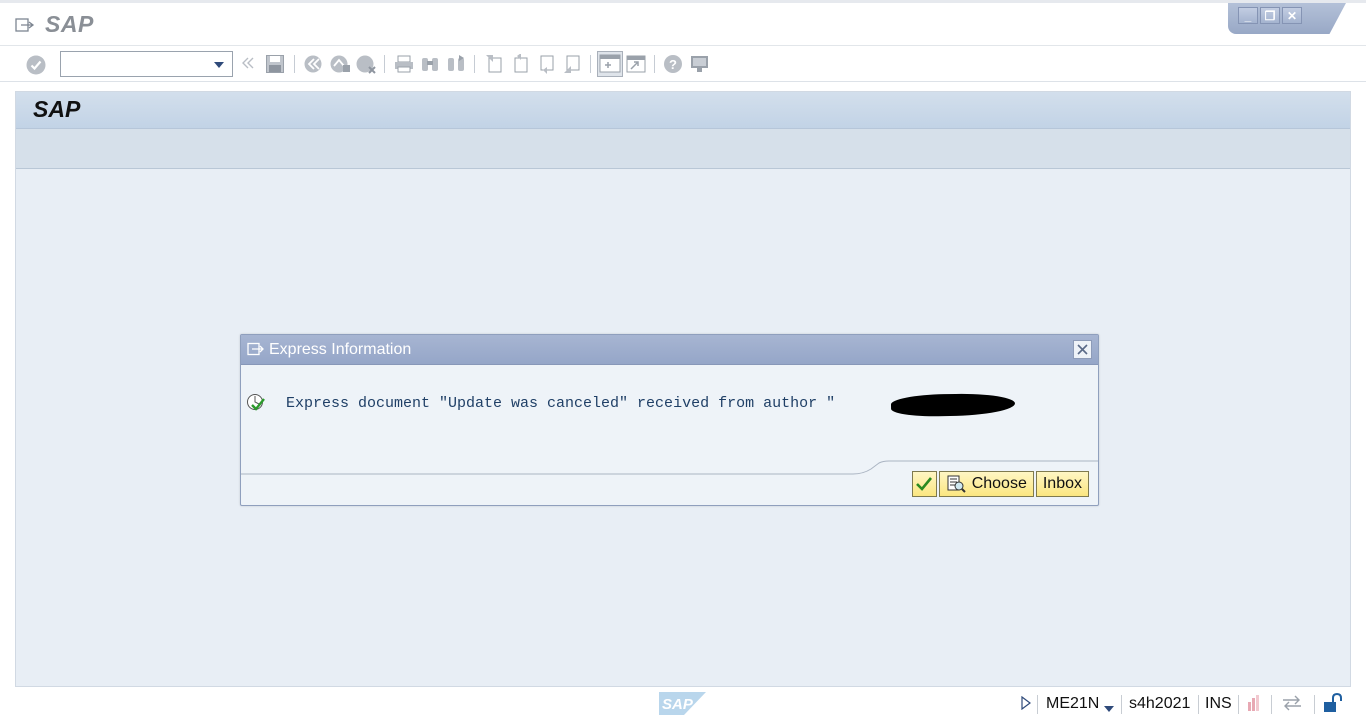 This screenshot has width=1366, height=719. What do you see at coordinates (494, 66) in the screenshot?
I see `first-page-icon` at bounding box center [494, 66].